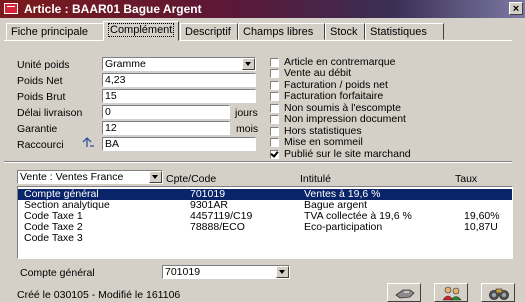  I want to click on compte-general-label: Compte général, so click(57, 273).